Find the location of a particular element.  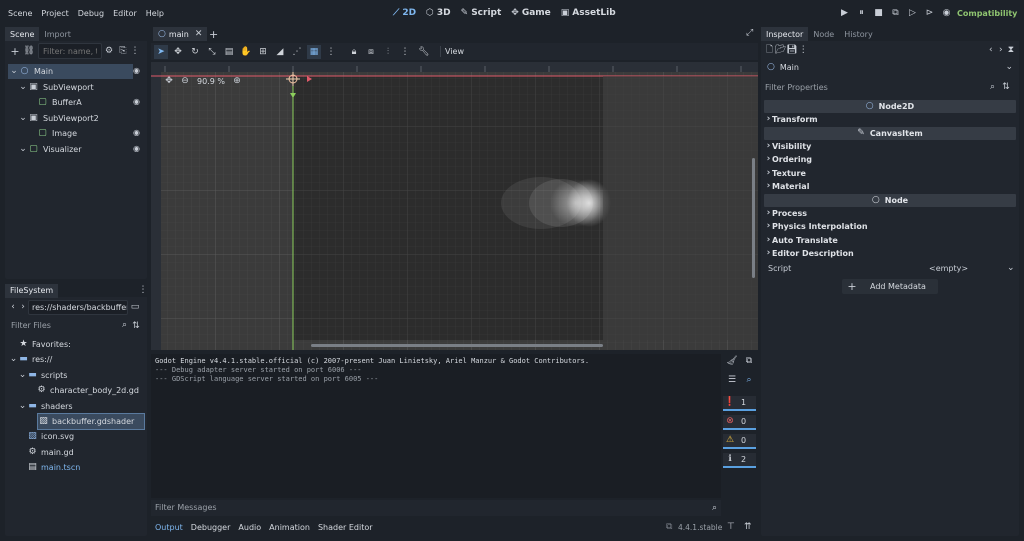

pin-panel-icon: ⊤ is located at coordinates (731, 527).